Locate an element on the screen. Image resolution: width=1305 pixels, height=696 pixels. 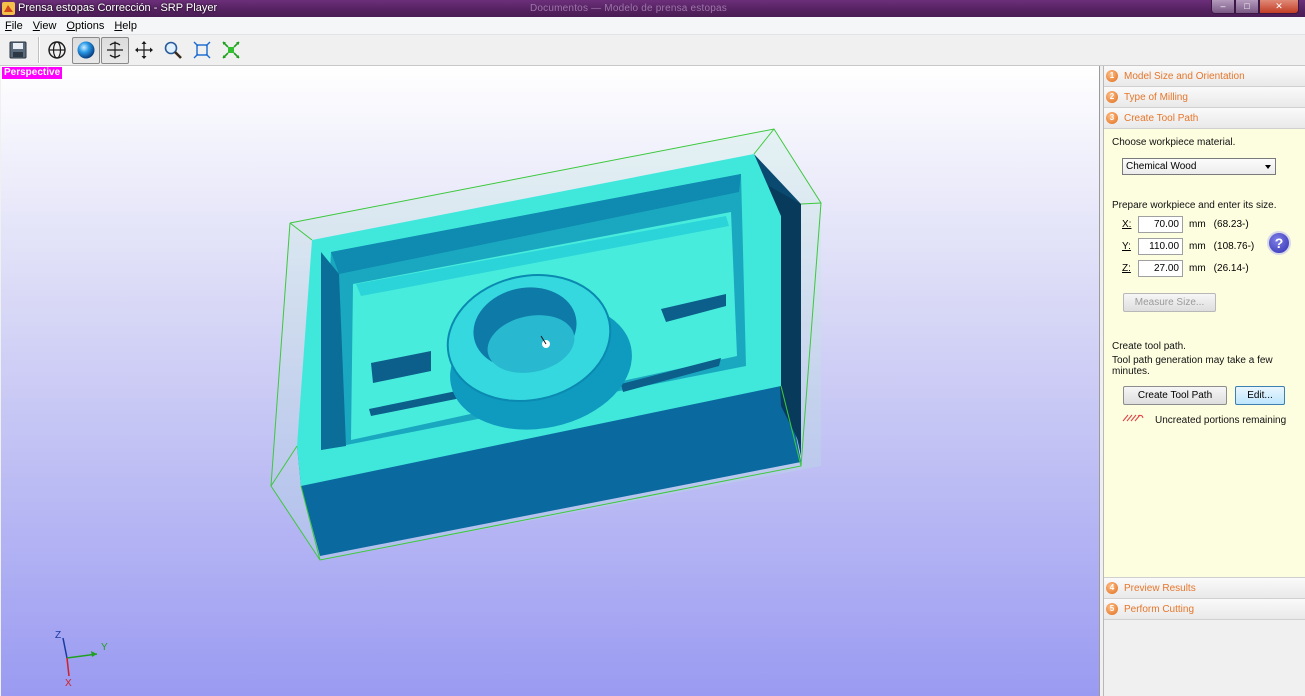
close-button: ✕ is located at coordinates (1279, 7).